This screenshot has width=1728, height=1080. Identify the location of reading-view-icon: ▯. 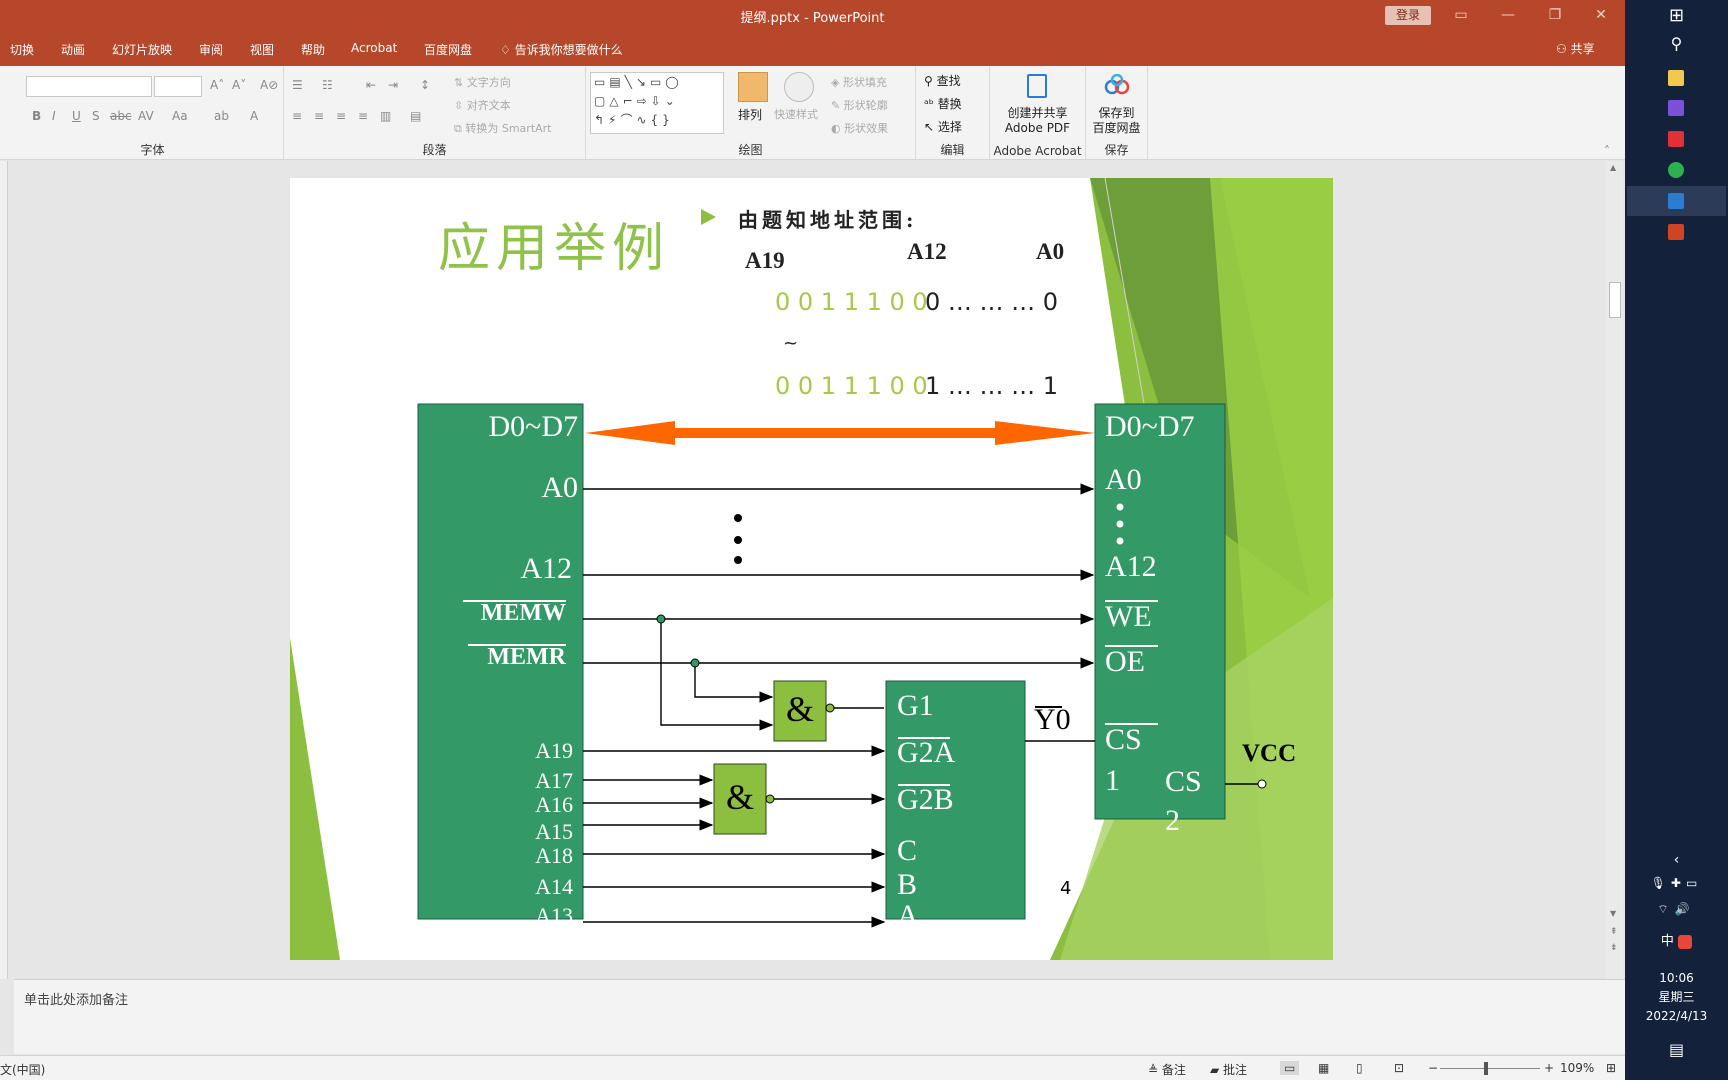
(1359, 1068).